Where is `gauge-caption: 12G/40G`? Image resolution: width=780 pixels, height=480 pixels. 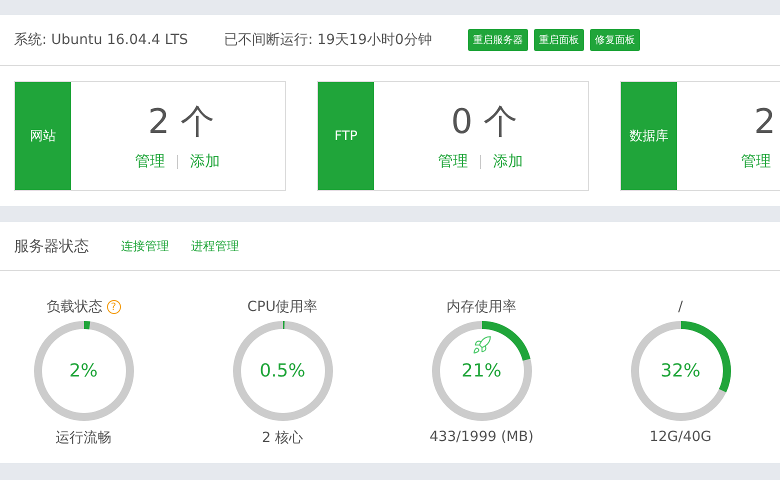 gauge-caption: 12G/40G is located at coordinates (680, 437).